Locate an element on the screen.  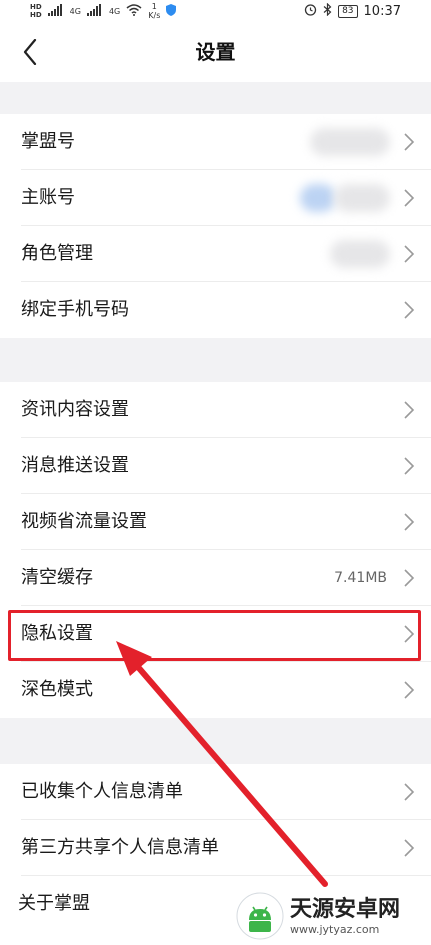
net-speed-unit: K/s is located at coordinates (154, 15).